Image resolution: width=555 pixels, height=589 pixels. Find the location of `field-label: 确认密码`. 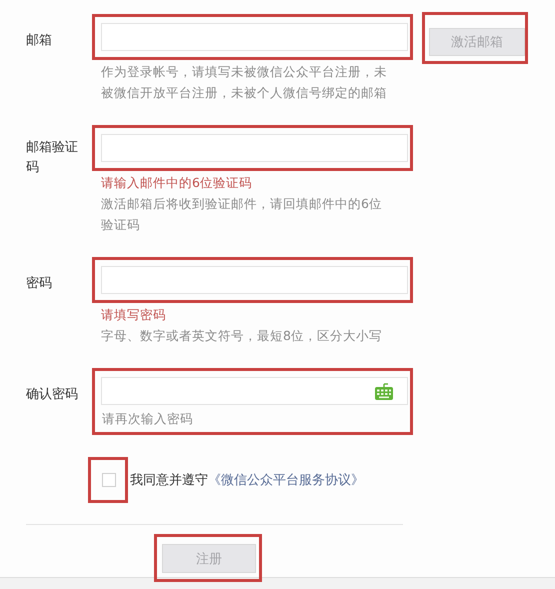

field-label: 确认密码 is located at coordinates (52, 395).